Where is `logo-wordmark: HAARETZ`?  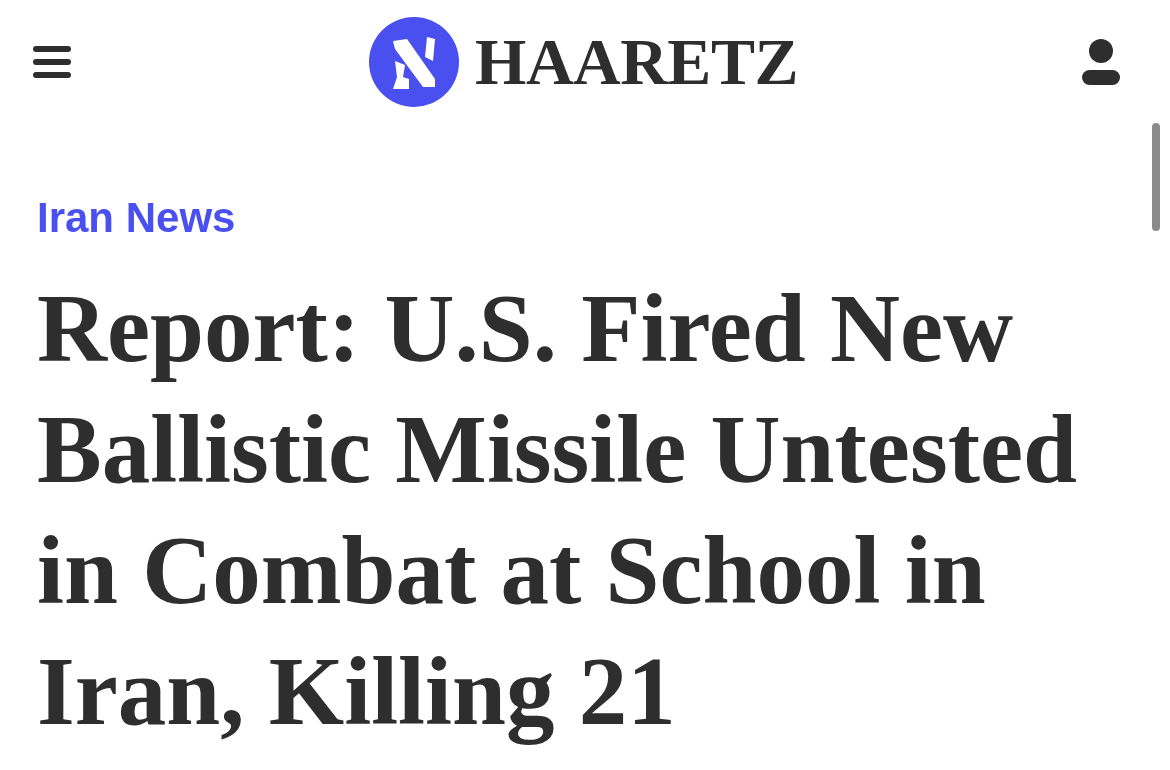
logo-wordmark: HAARETZ is located at coordinates (636, 62).